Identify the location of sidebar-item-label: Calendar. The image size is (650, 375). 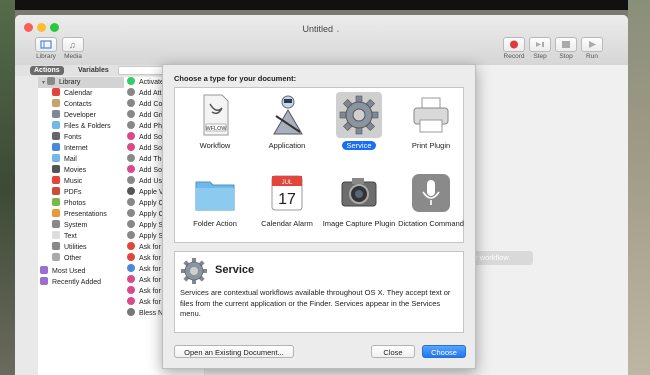
(78, 93).